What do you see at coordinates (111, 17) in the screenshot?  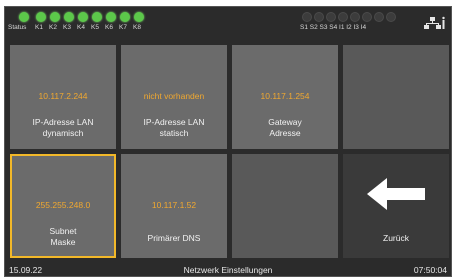 I see `k6-led` at bounding box center [111, 17].